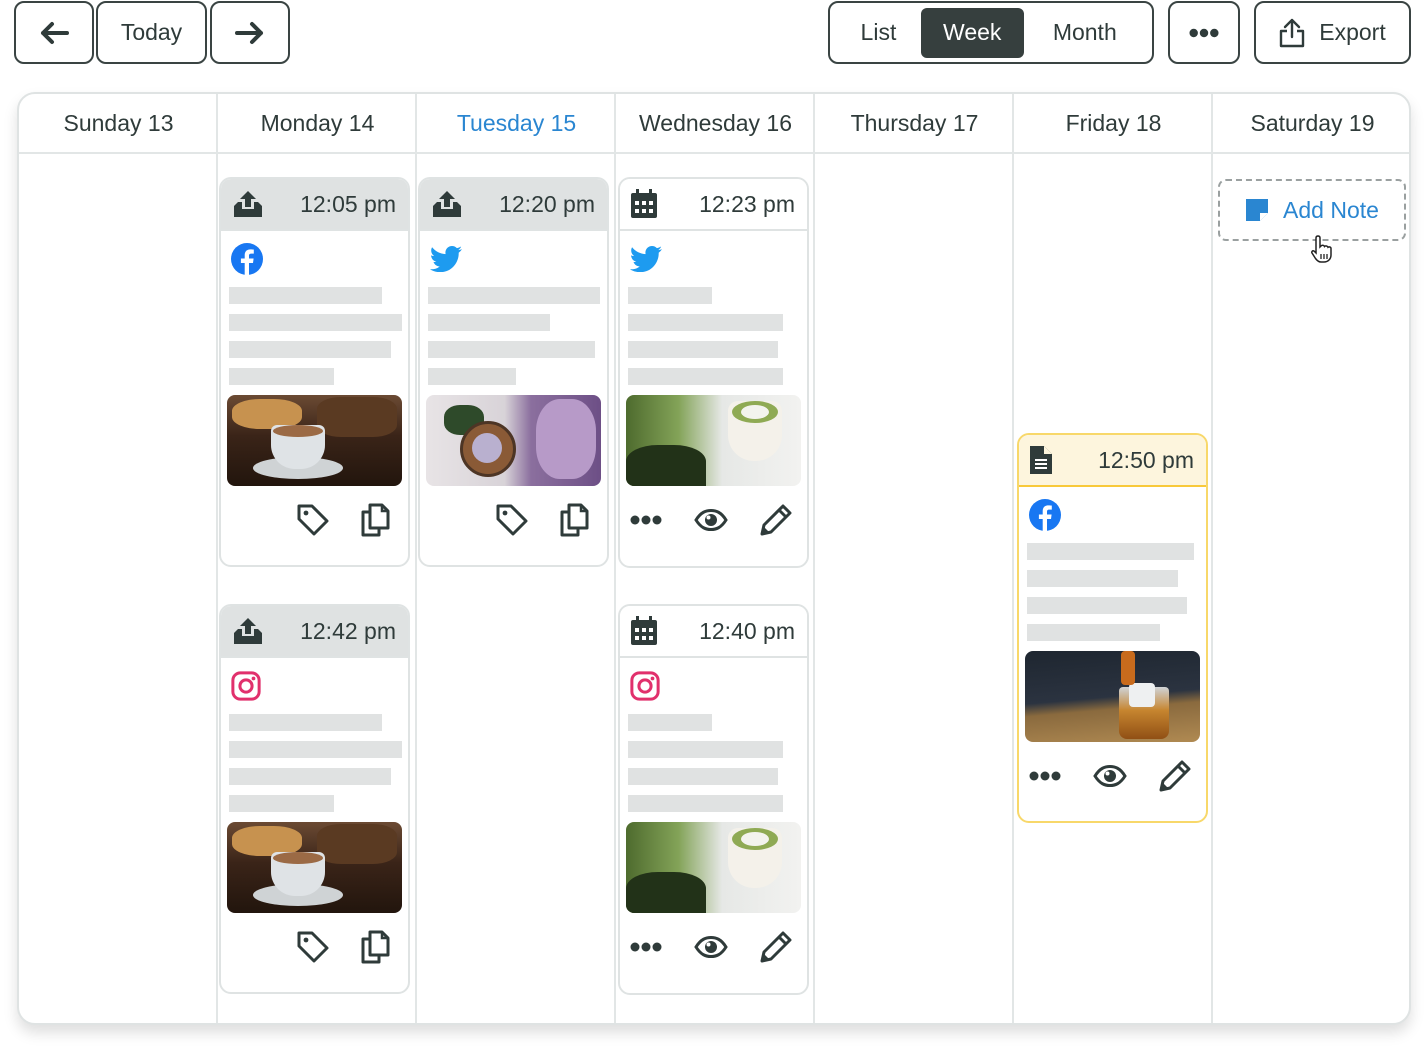 Image resolution: width=1428 pixels, height=1050 pixels. I want to click on post-time: 12:20 pm, so click(547, 203).